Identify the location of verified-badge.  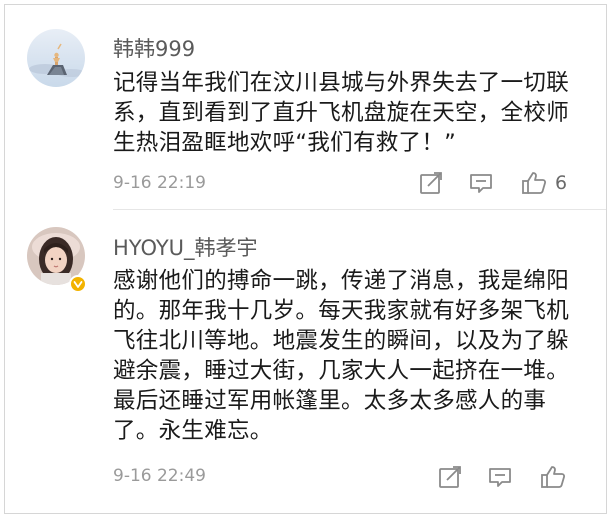
(78, 284).